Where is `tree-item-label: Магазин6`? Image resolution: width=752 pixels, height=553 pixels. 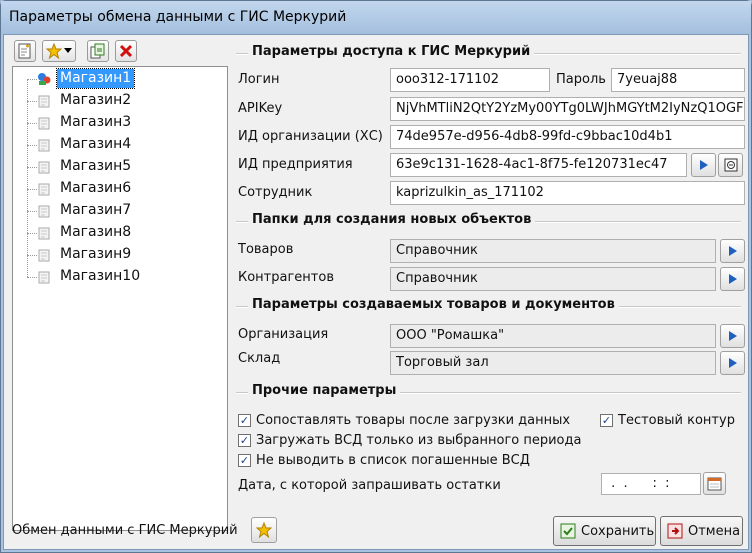
tree-item-label: Магазин6 is located at coordinates (96, 188).